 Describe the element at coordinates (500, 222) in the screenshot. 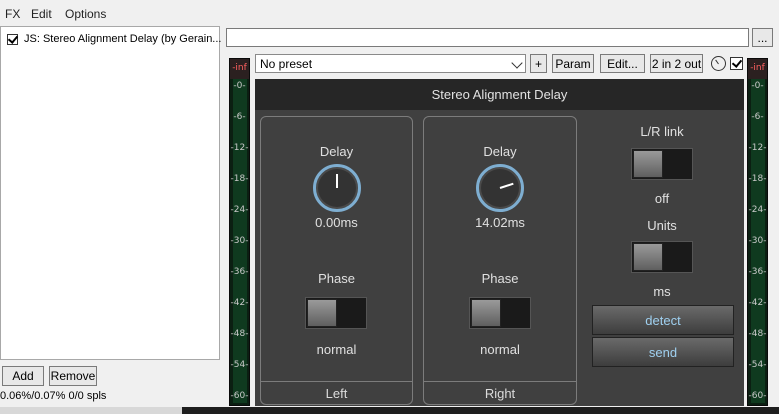

I see `right-delay-value: 14.02ms` at that location.